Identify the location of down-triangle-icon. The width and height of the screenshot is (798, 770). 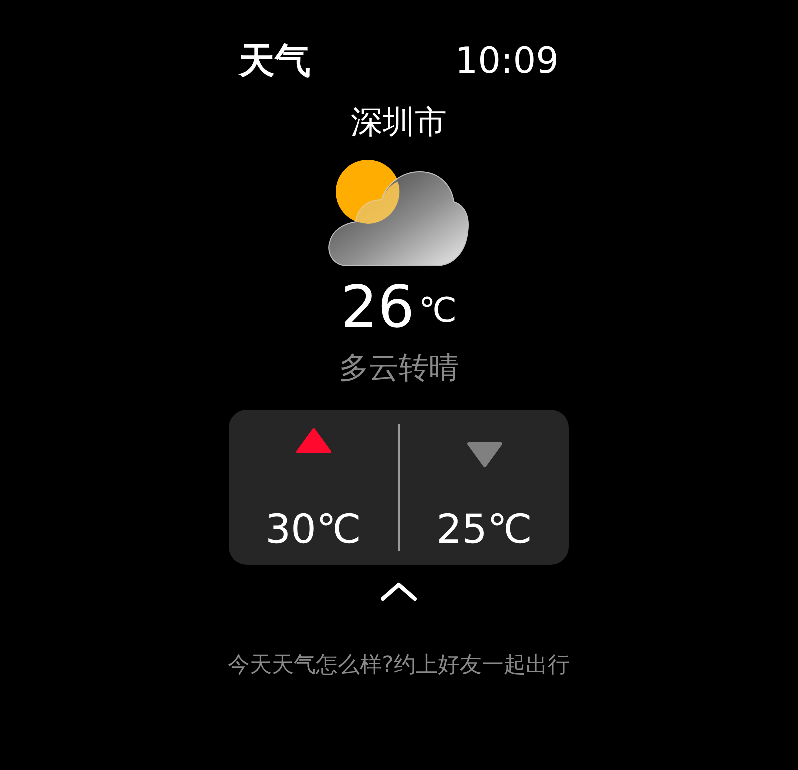
(484, 455).